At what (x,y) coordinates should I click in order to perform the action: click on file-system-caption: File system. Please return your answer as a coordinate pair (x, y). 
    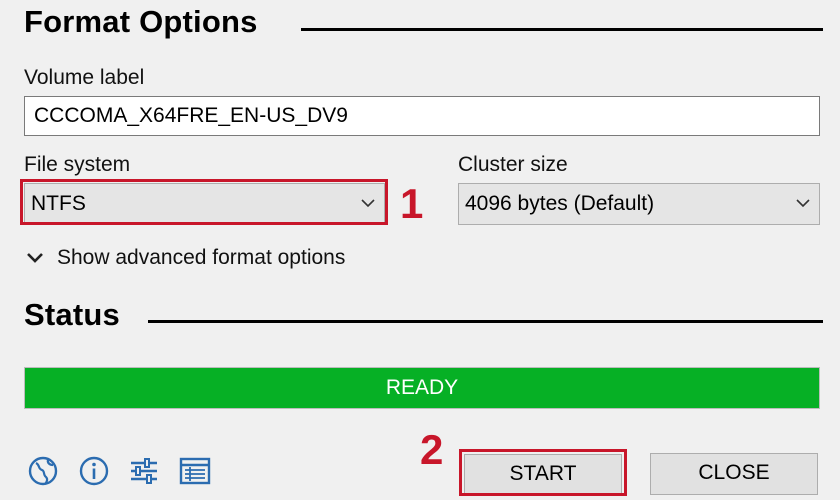
    Looking at the image, I should click on (77, 164).